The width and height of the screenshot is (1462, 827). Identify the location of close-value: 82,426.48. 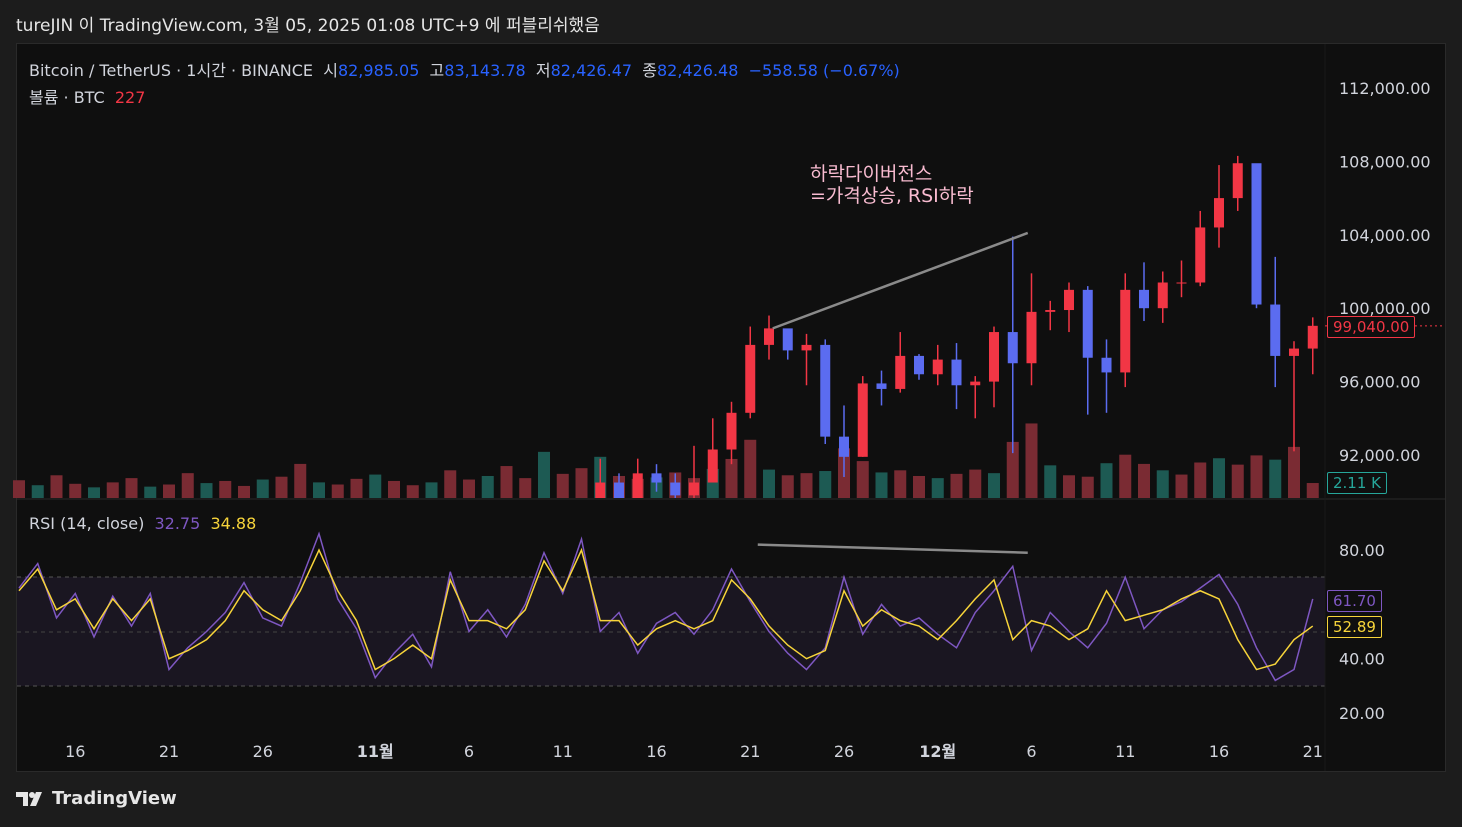
(697, 70).